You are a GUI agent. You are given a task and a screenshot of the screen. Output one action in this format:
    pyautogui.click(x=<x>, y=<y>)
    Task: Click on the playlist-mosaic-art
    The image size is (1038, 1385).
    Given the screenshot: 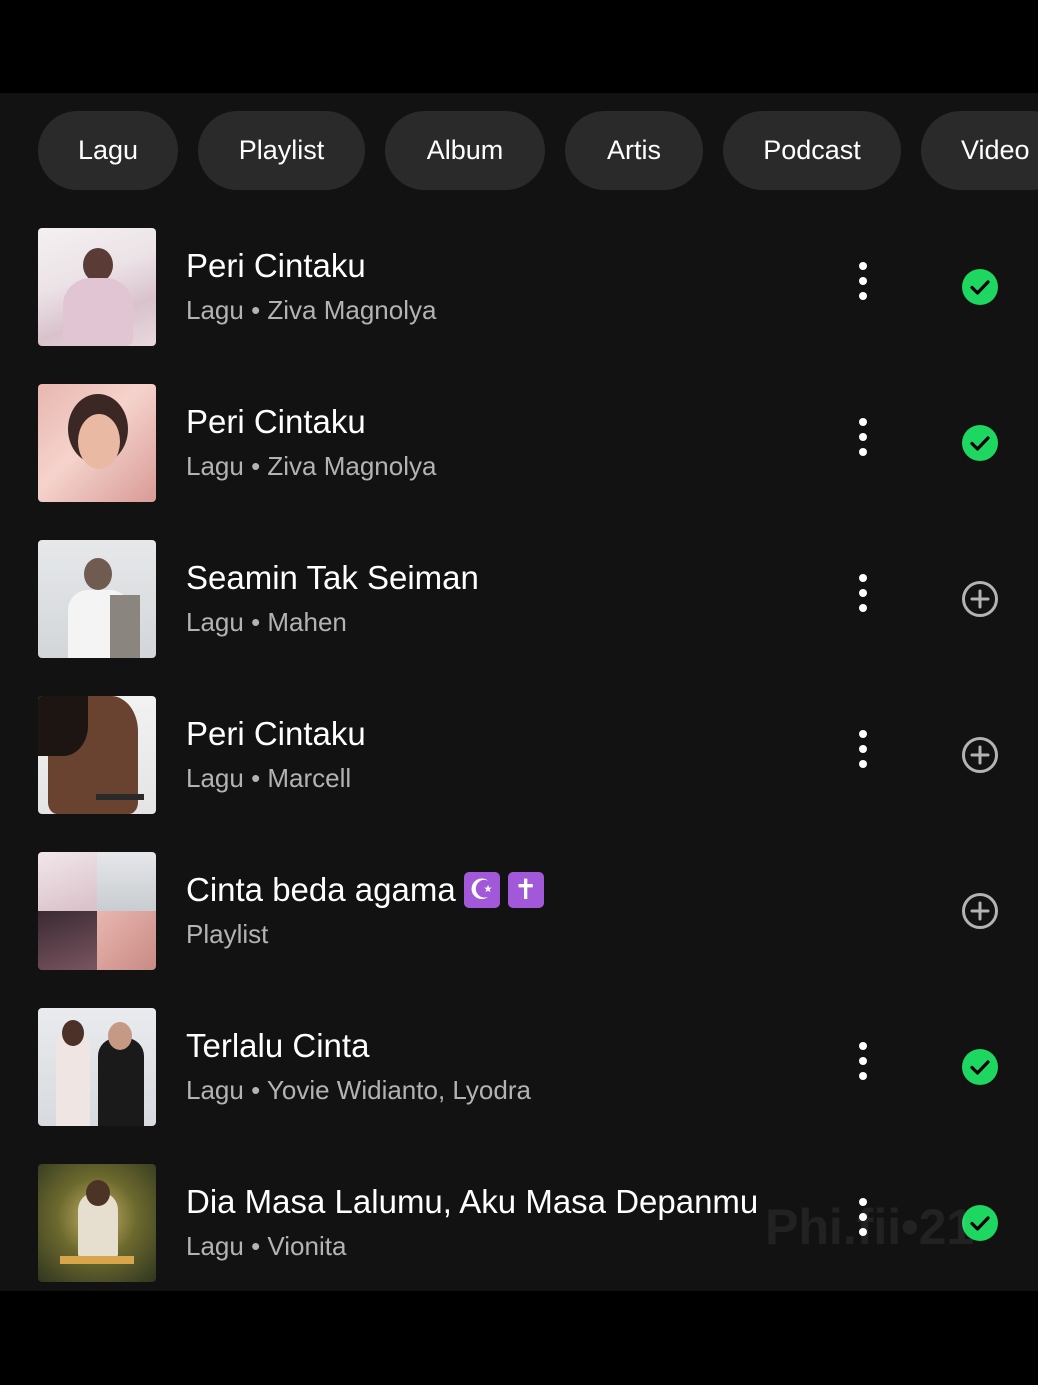 What is the action you would take?
    pyautogui.click(x=97, y=911)
    